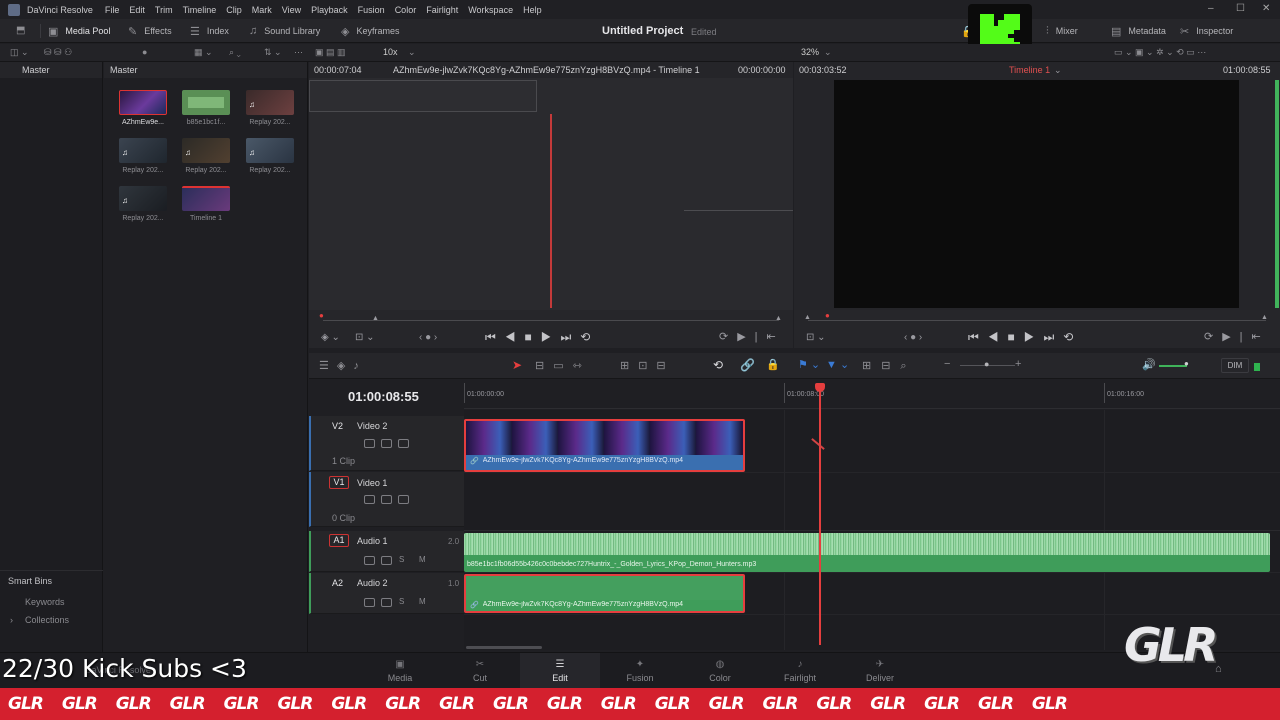 The image size is (1280, 720). What do you see at coordinates (58, 52) in the screenshot?
I see `bin-tools-icon: ⛁ ⛁ ⚇` at bounding box center [58, 52].